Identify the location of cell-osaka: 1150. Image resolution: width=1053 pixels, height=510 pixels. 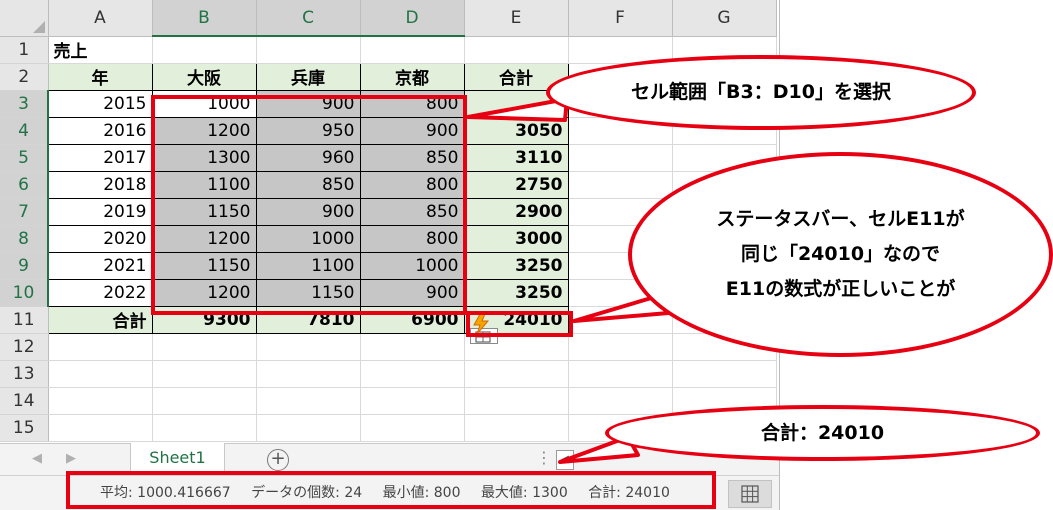
(204, 211).